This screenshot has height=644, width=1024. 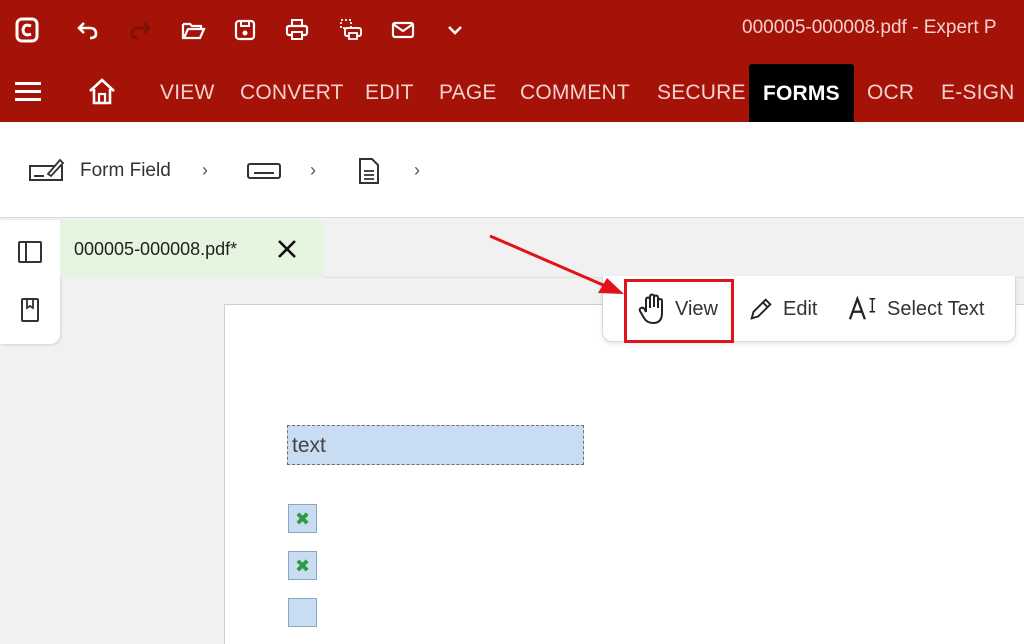 What do you see at coordinates (309, 445) in the screenshot?
I see `text-field-value: text` at bounding box center [309, 445].